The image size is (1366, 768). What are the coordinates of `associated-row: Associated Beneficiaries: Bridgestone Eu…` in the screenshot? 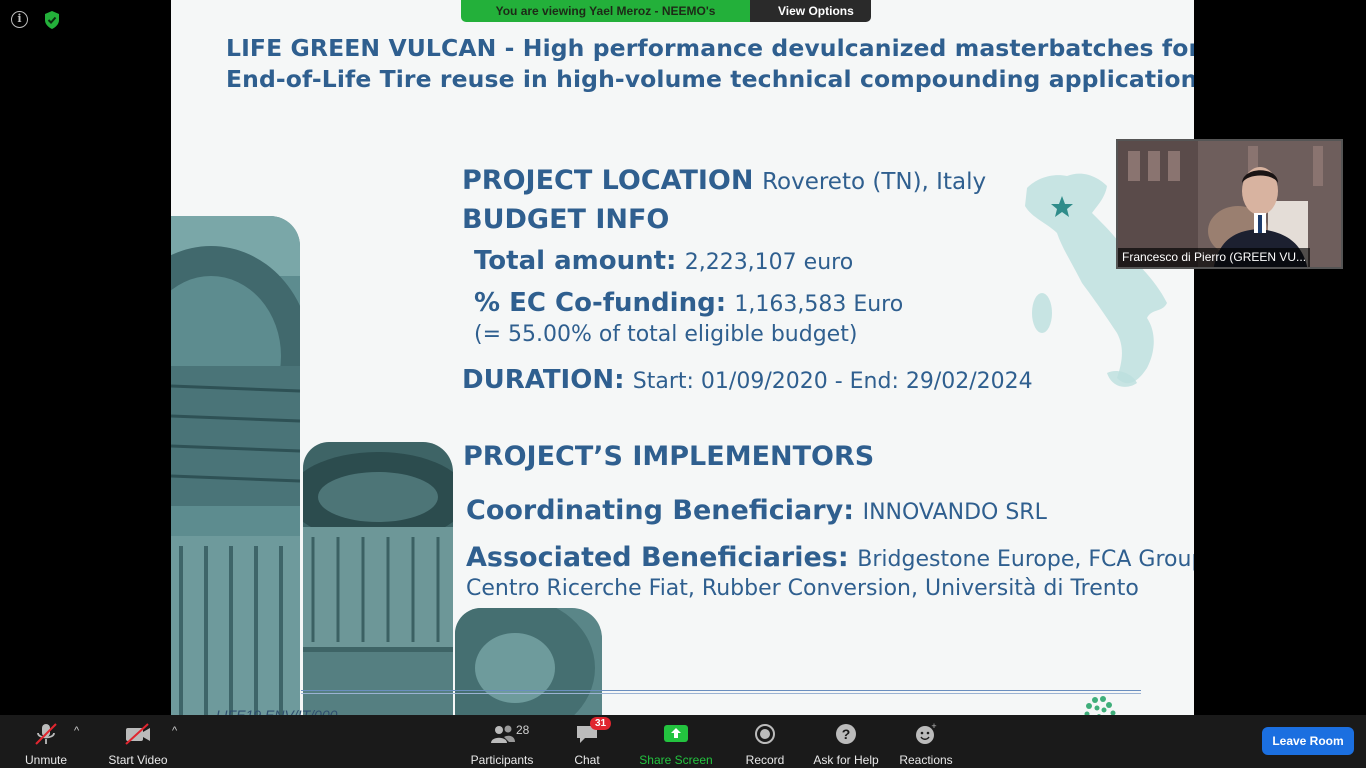 It's located at (830, 557).